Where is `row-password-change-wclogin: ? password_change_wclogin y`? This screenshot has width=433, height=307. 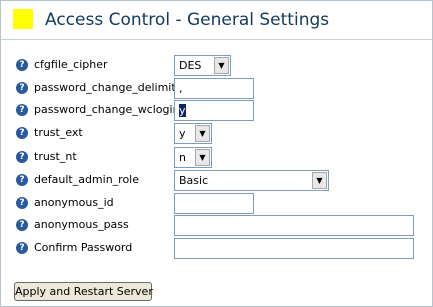
row-password-change-wclogin: ? password_change_wclogin y is located at coordinates (216, 111).